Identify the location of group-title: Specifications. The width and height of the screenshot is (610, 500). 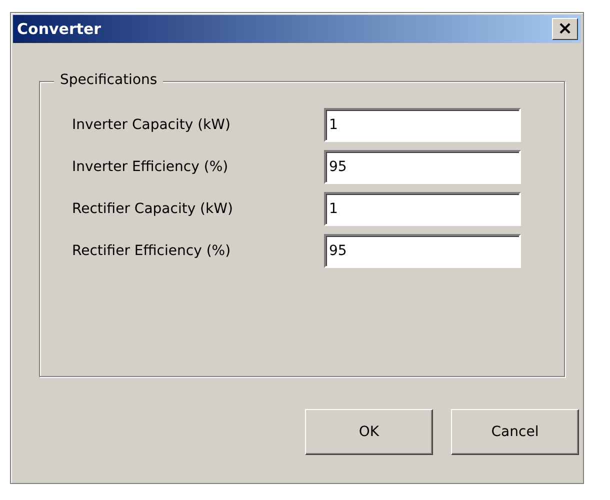
(109, 80).